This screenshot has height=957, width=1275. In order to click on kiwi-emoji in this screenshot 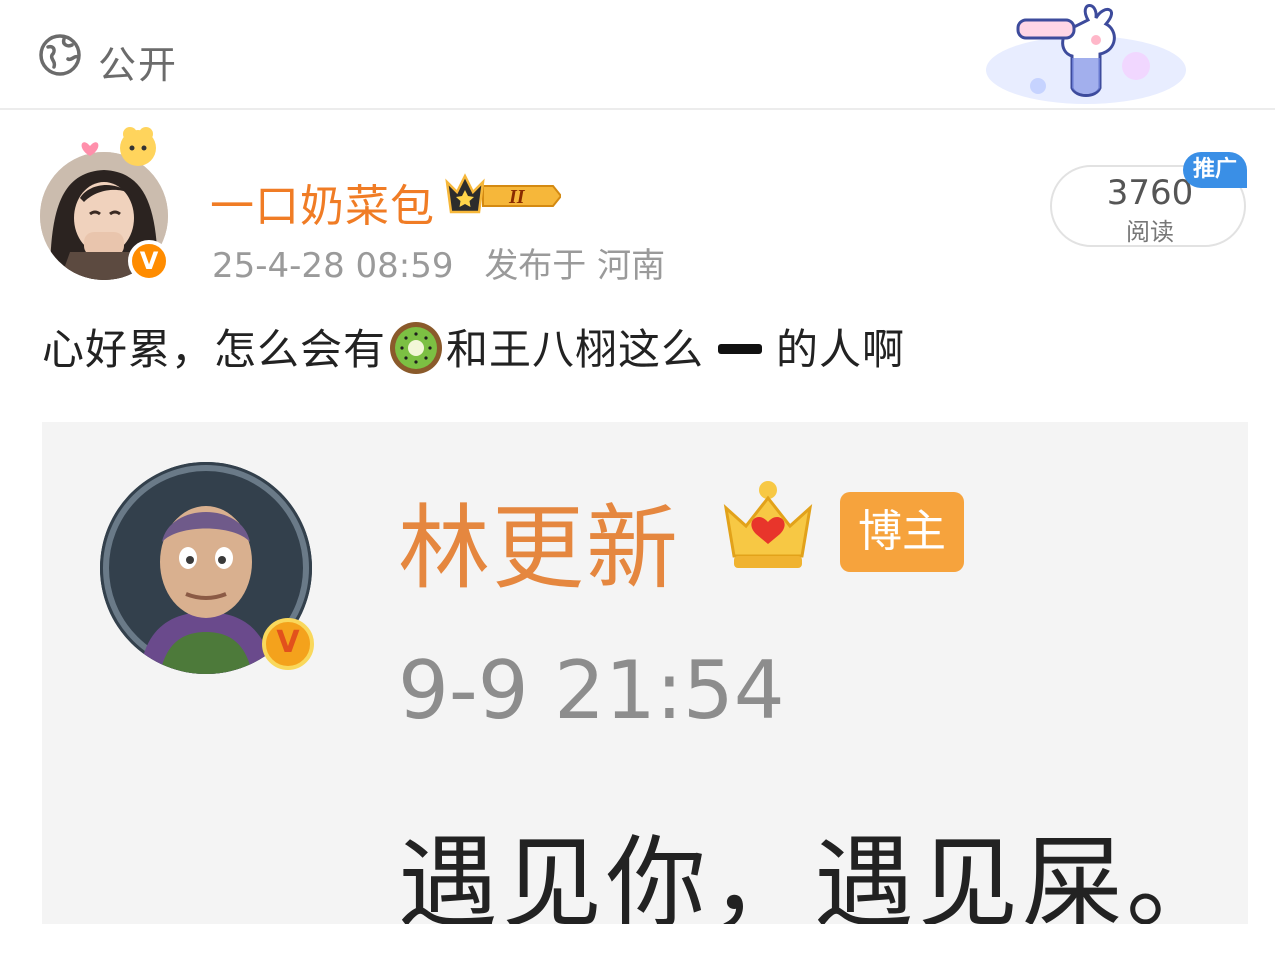, I will do `click(416, 348)`.